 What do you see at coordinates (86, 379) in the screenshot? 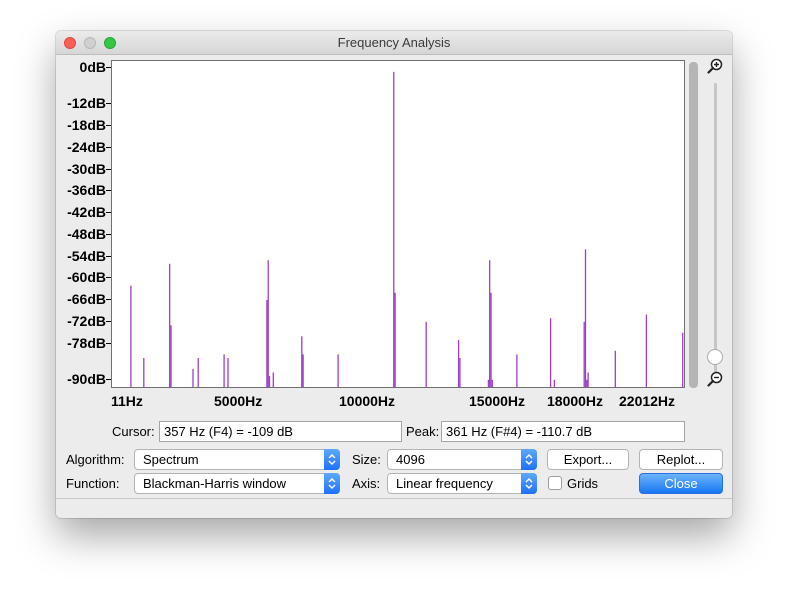
I see `y-axis-label: -90dB` at bounding box center [86, 379].